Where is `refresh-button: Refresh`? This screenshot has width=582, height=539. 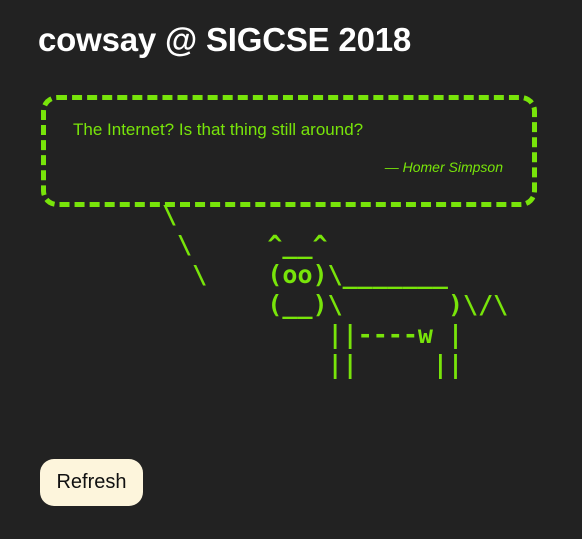
refresh-button: Refresh is located at coordinates (91, 482).